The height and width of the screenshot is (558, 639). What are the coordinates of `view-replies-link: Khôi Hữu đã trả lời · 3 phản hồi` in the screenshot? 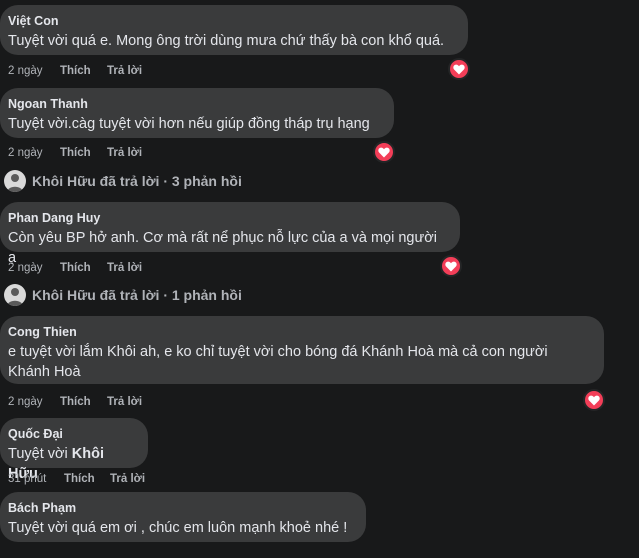 It's located at (123, 181).